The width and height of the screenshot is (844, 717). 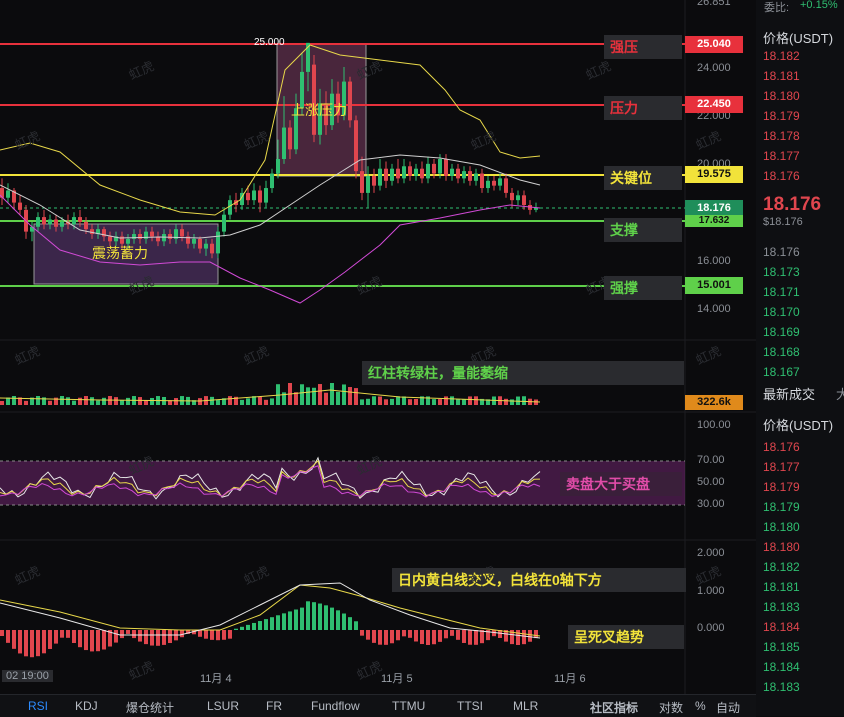 What do you see at coordinates (621, 484) in the screenshot?
I see `rsi-note: 卖盘大于买盘` at bounding box center [621, 484].